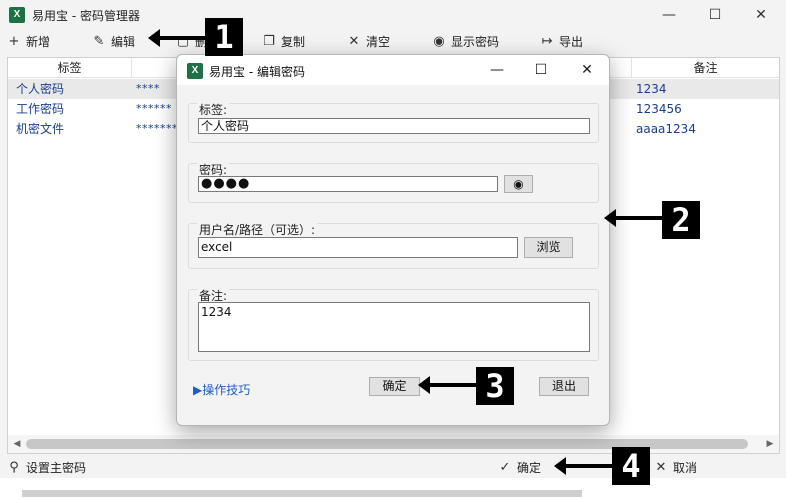 This screenshot has height=499, width=786. I want to click on dialog-maximize-button: ☐, so click(541, 70).